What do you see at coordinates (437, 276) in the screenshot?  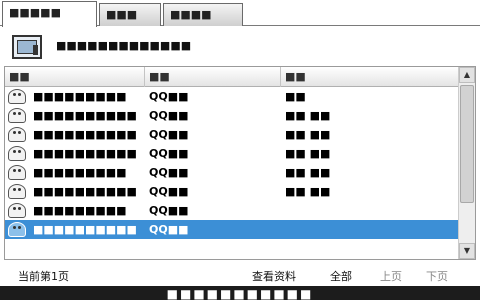 I see `next-page-button: 下页` at bounding box center [437, 276].